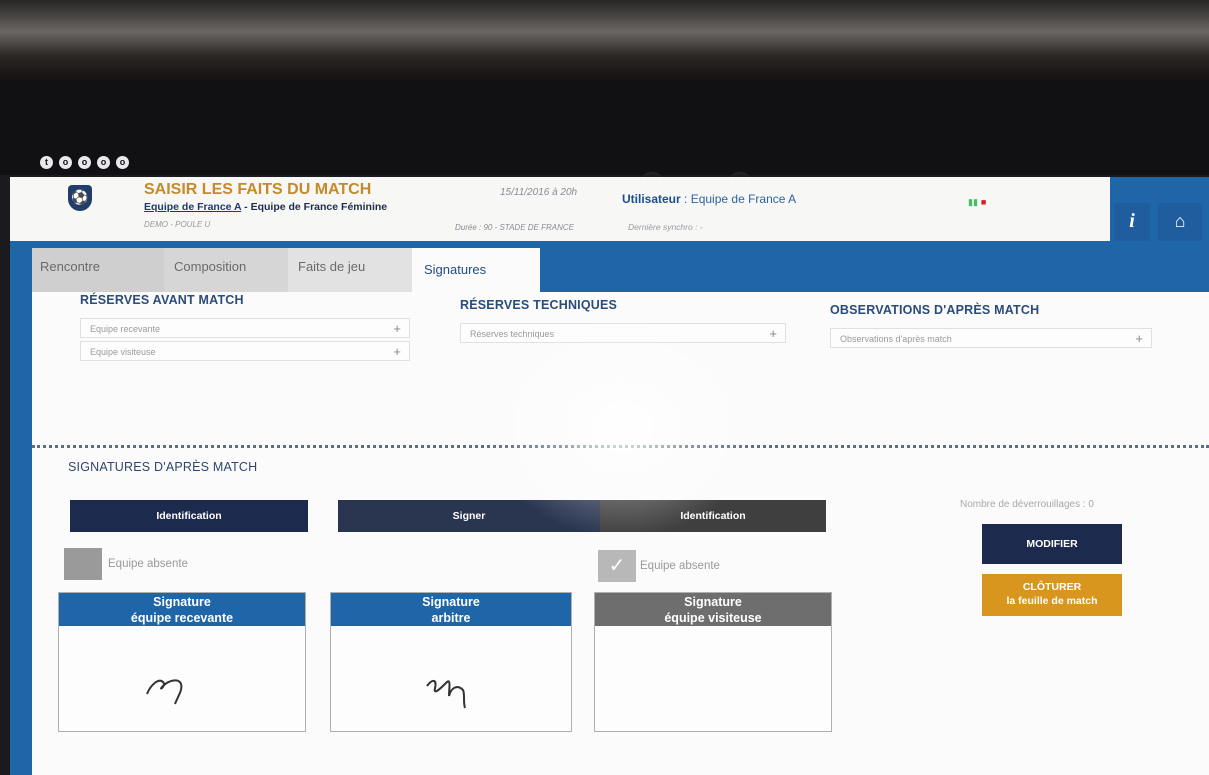 The image size is (1209, 775). Describe the element at coordinates (164, 692) in the screenshot. I see `signature-scribble-home` at that location.